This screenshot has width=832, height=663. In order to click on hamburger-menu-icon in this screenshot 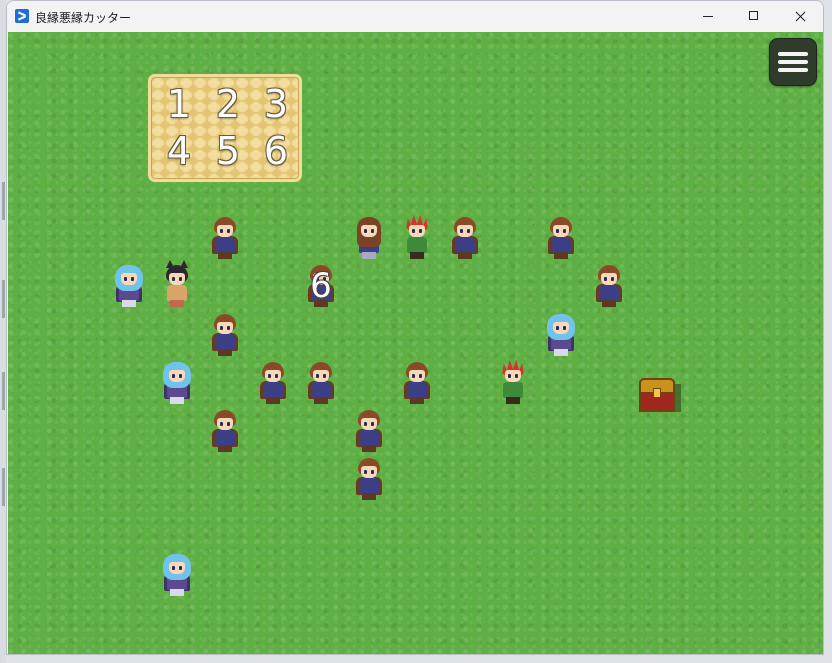, I will do `click(793, 54)`.